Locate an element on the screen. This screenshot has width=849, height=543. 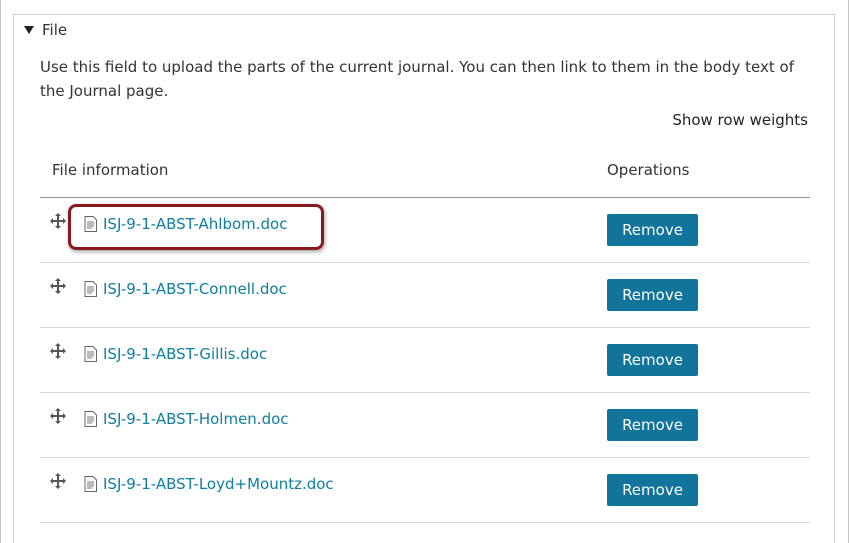
table-row: ISJ-9-1-ABST-Connell.doc Remove is located at coordinates (425, 295).